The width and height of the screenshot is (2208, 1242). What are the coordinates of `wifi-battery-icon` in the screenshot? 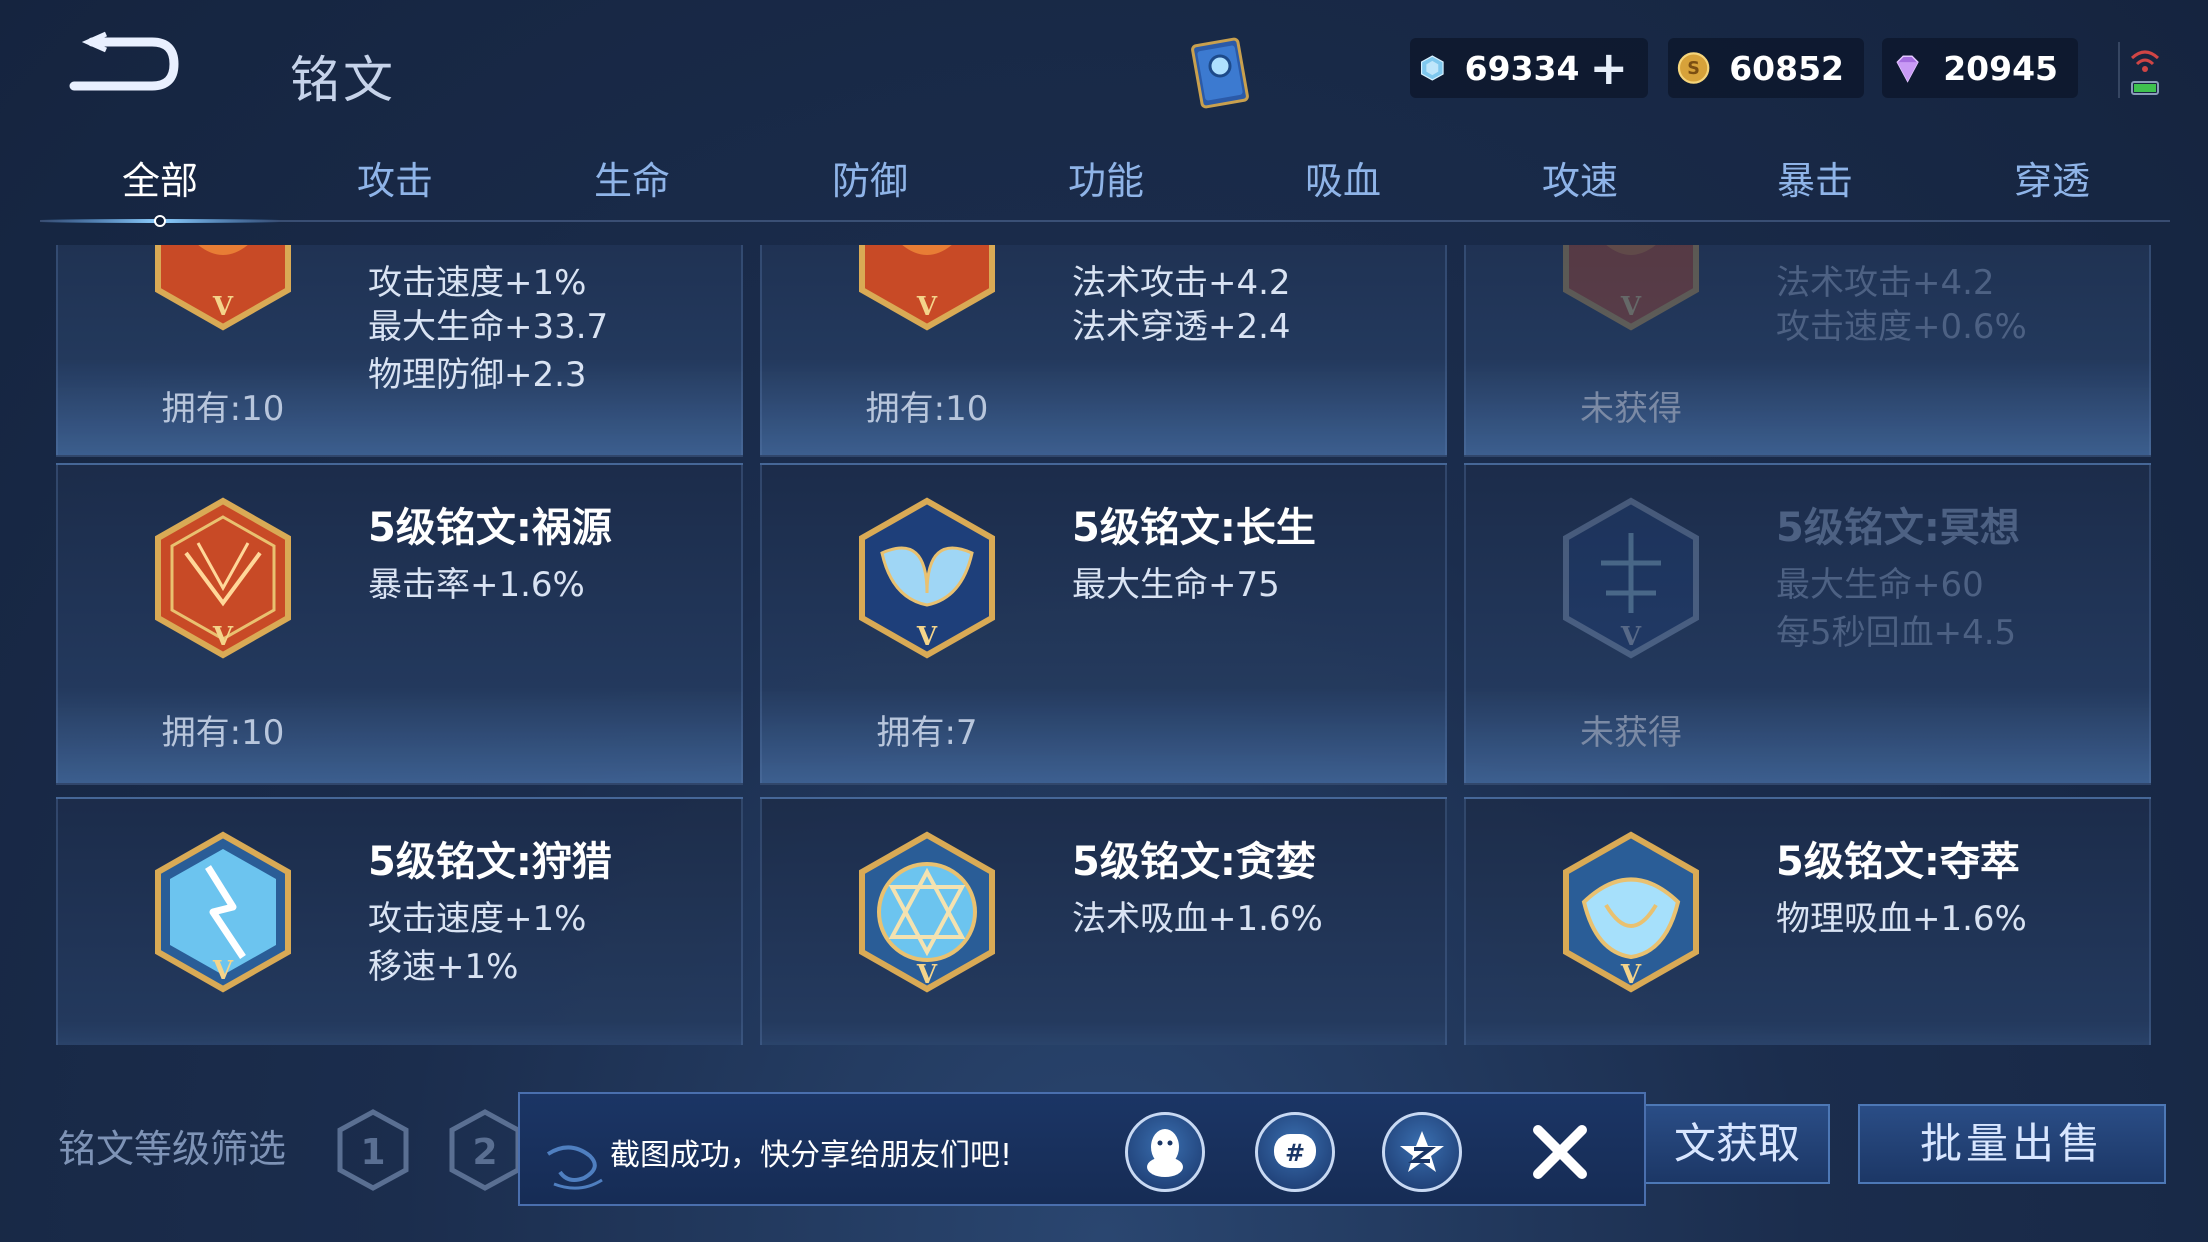 It's located at (2145, 72).